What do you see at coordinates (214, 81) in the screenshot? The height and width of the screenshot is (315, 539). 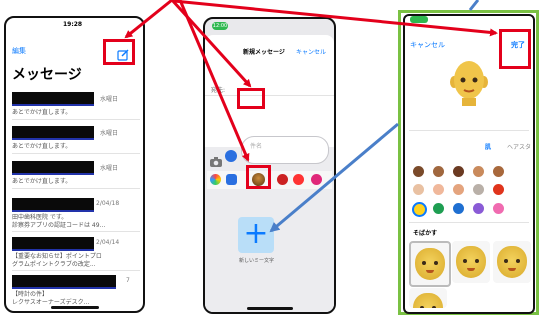 I see `arrow-to-memoji-app` at bounding box center [214, 81].